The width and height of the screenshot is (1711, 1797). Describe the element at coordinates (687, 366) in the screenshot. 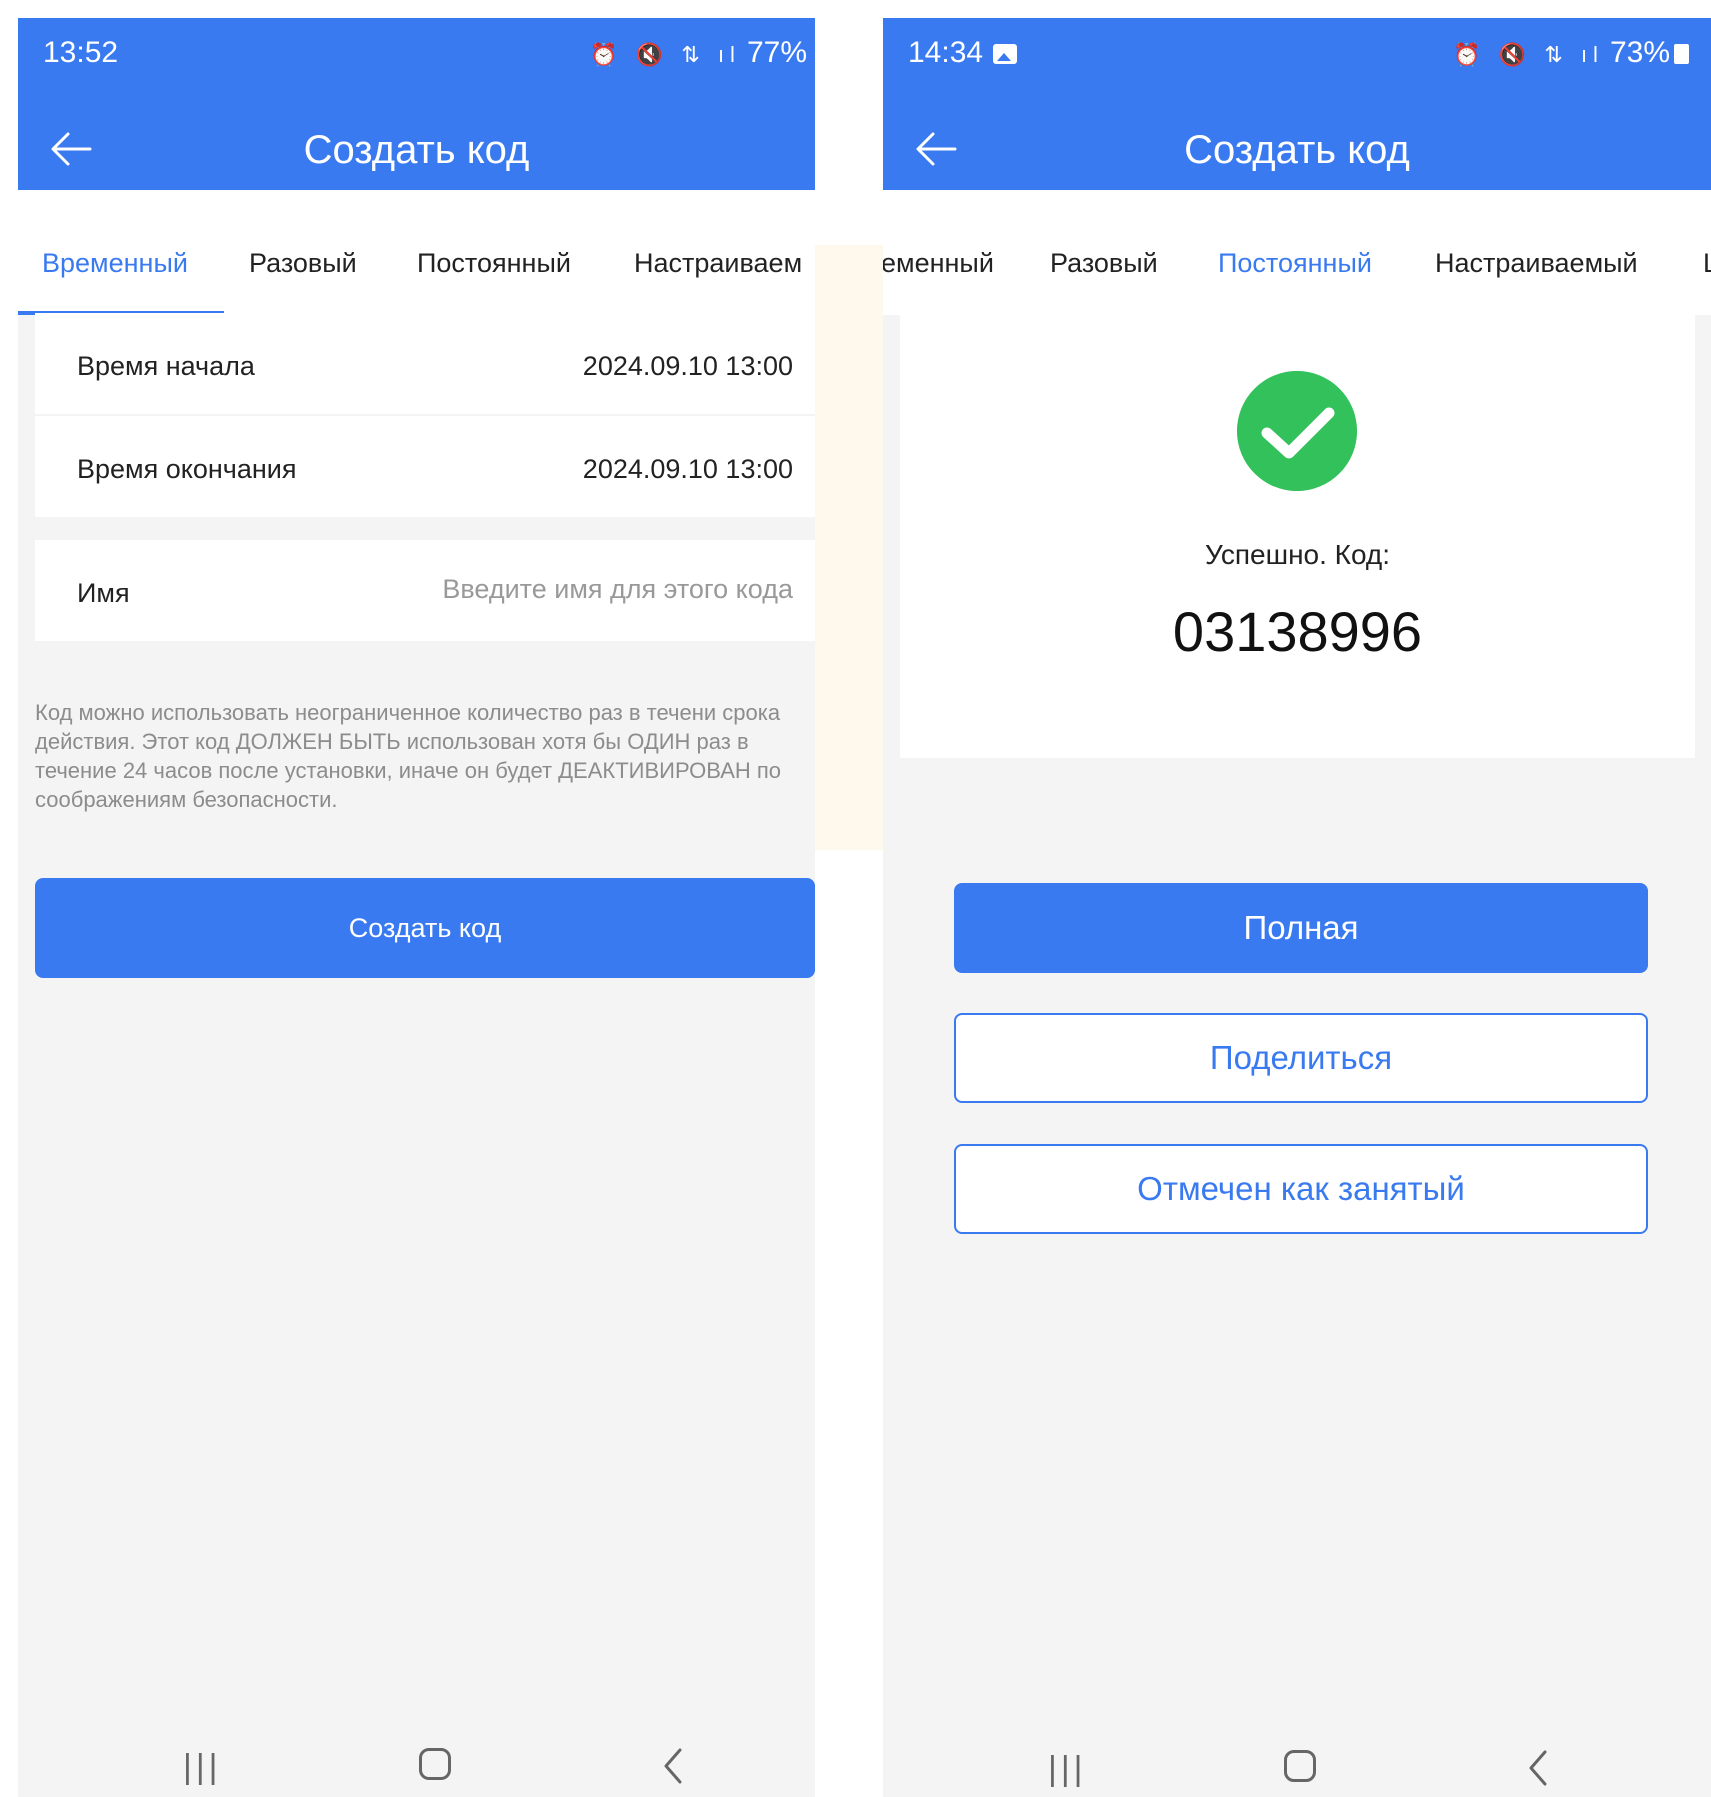

I see `start-time-value: 2024.09.10 13:00` at that location.